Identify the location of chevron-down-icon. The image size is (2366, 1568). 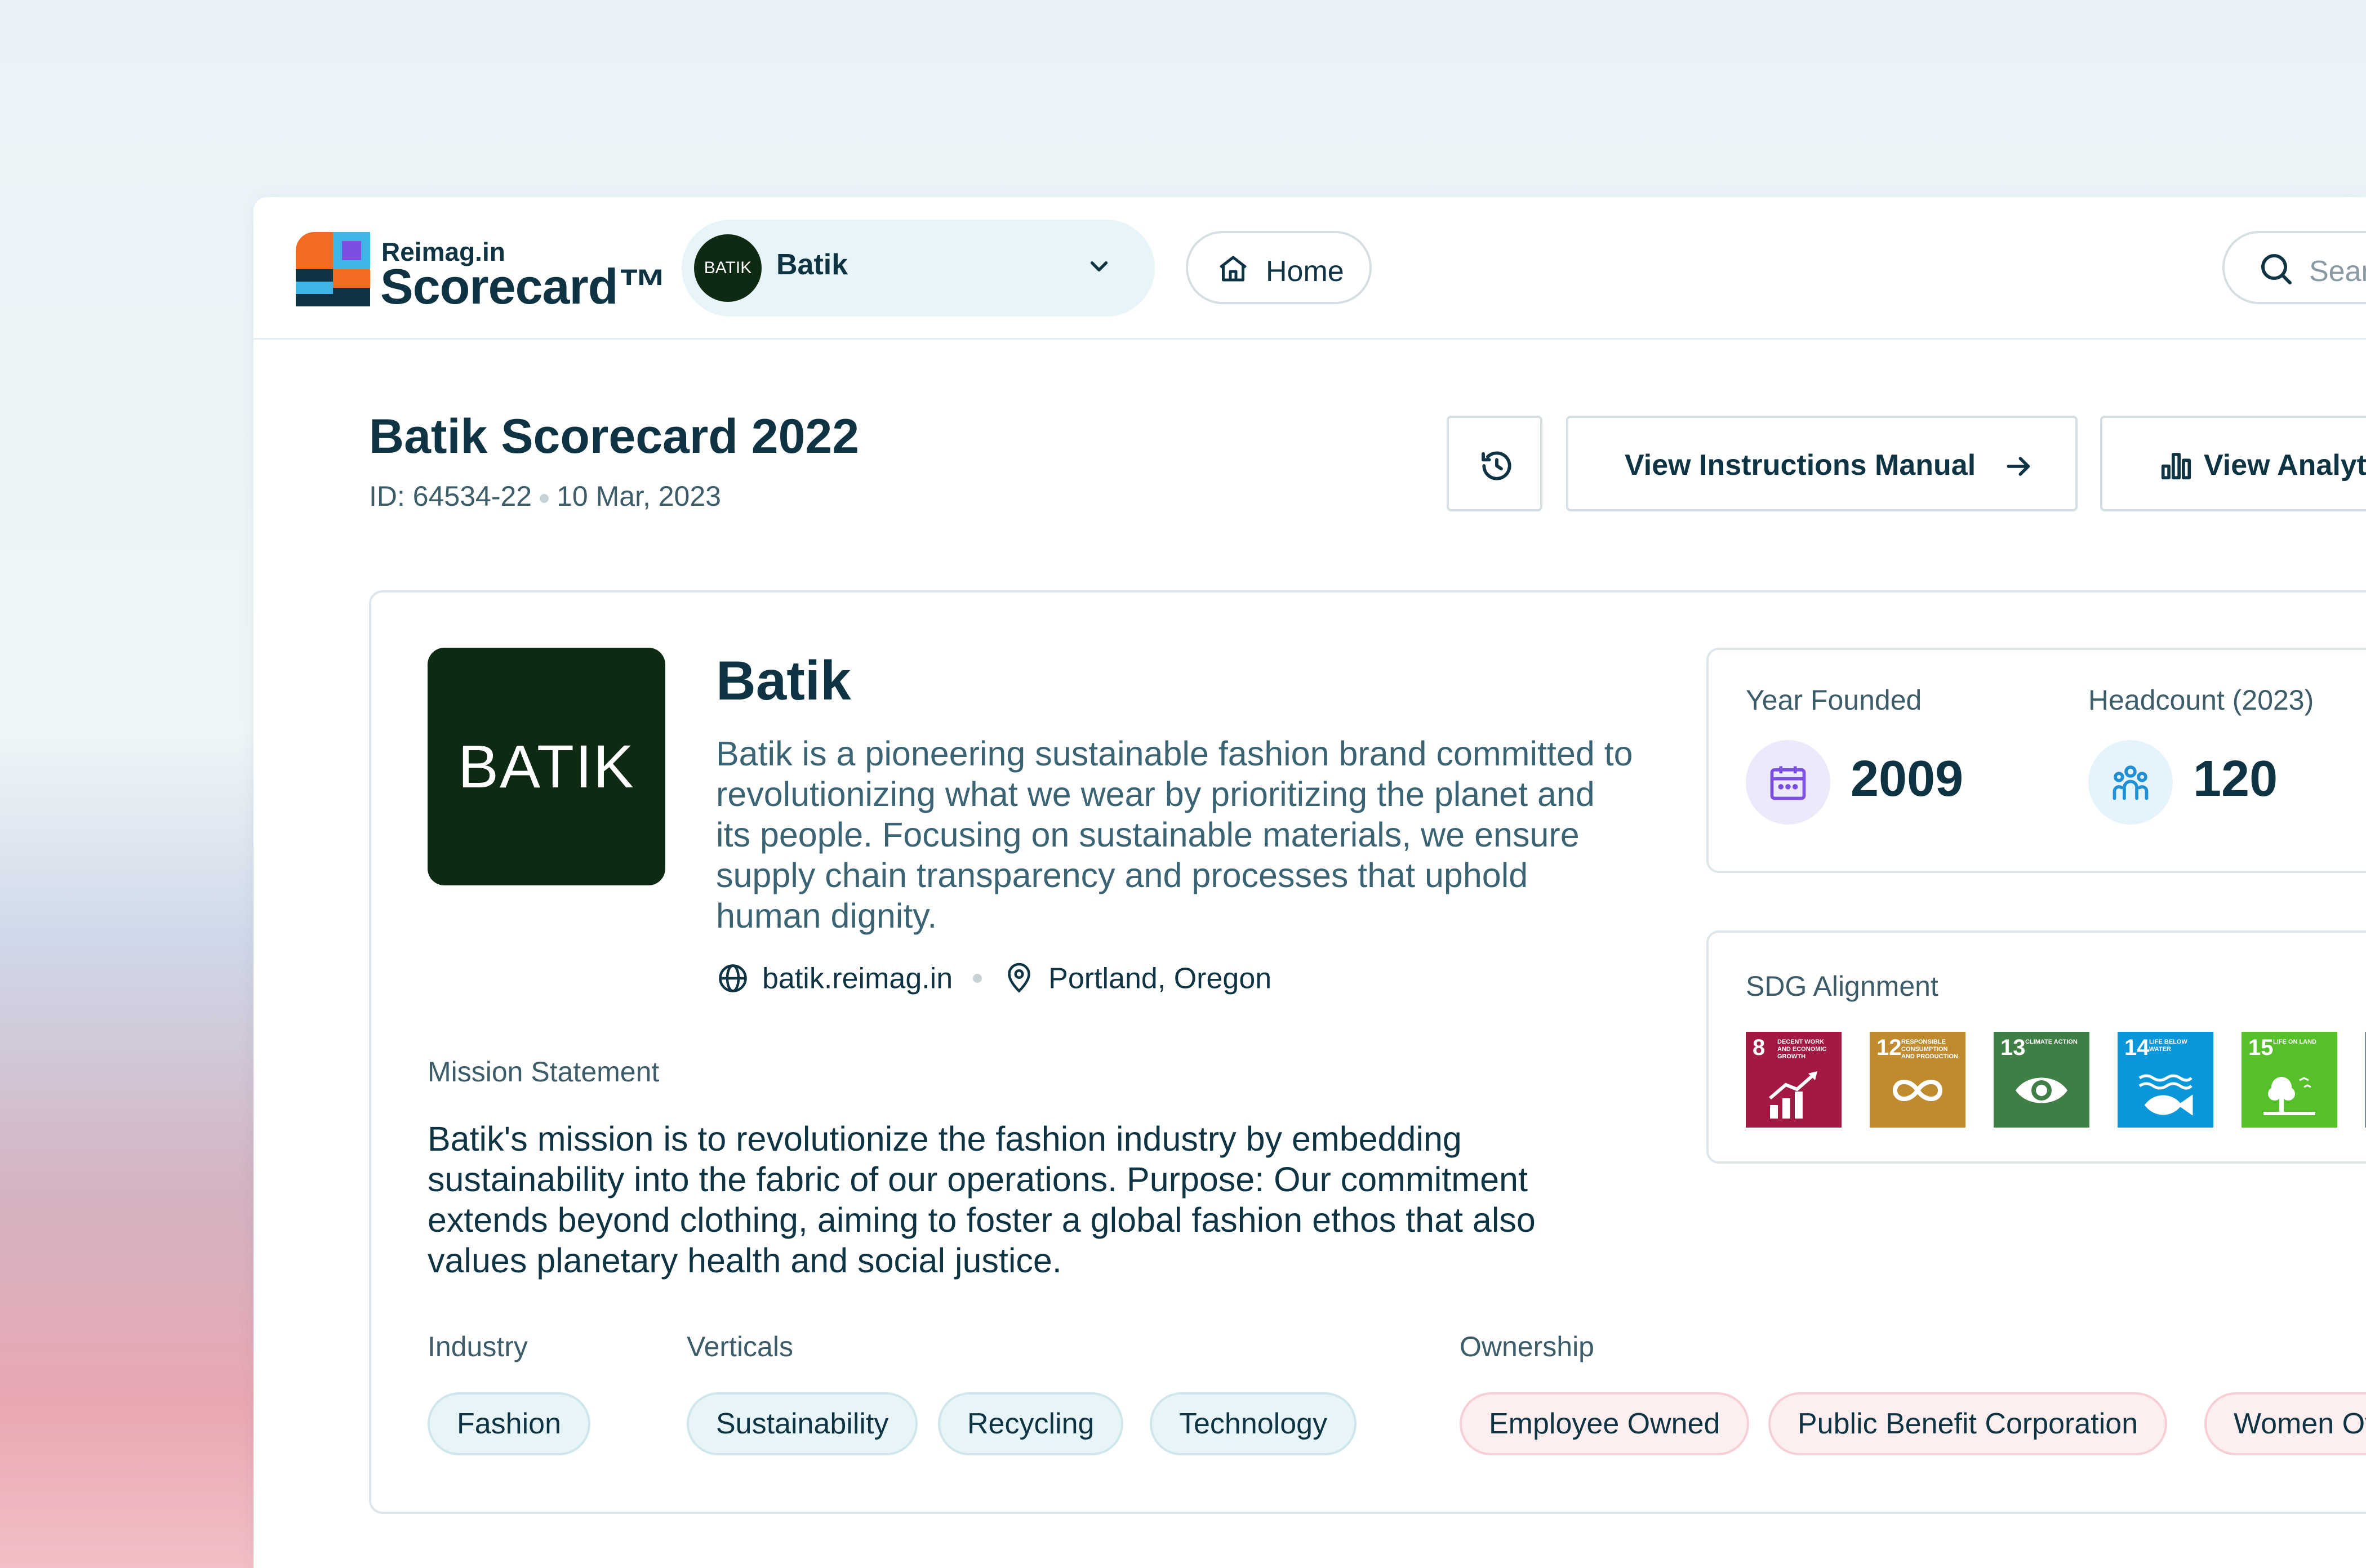
(1099, 266).